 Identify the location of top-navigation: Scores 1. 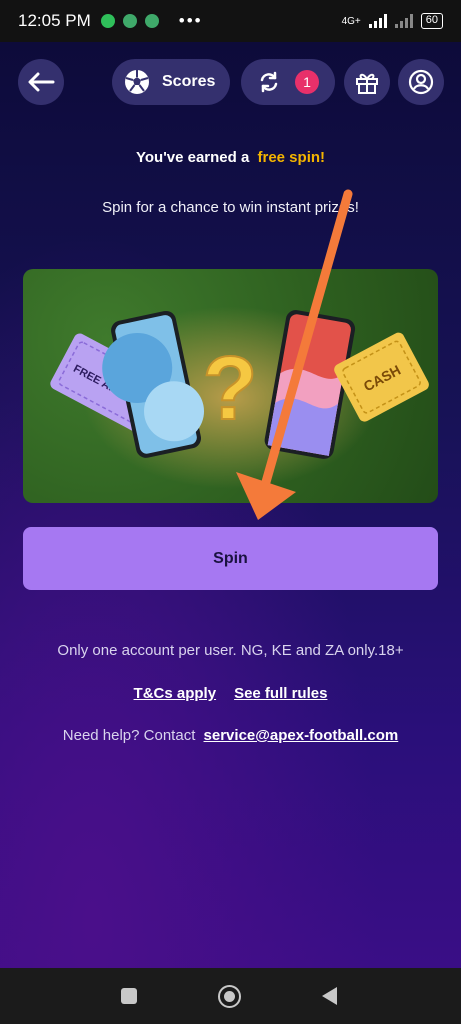
(231, 82).